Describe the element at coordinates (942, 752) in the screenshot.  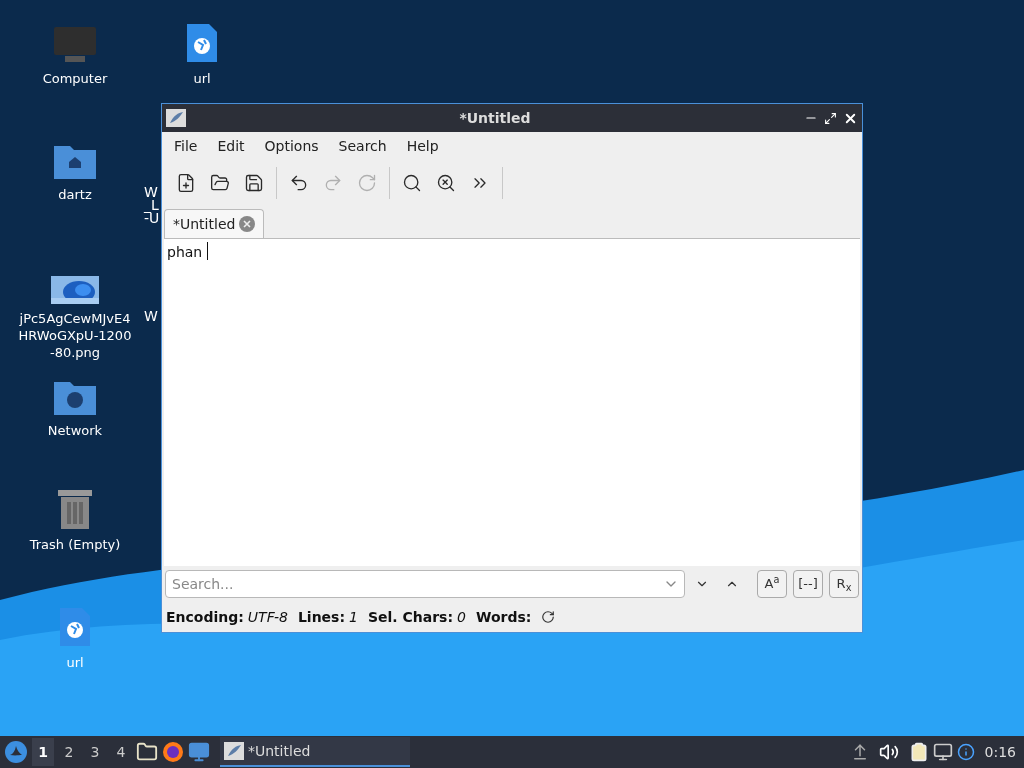
I see `network-icon` at that location.